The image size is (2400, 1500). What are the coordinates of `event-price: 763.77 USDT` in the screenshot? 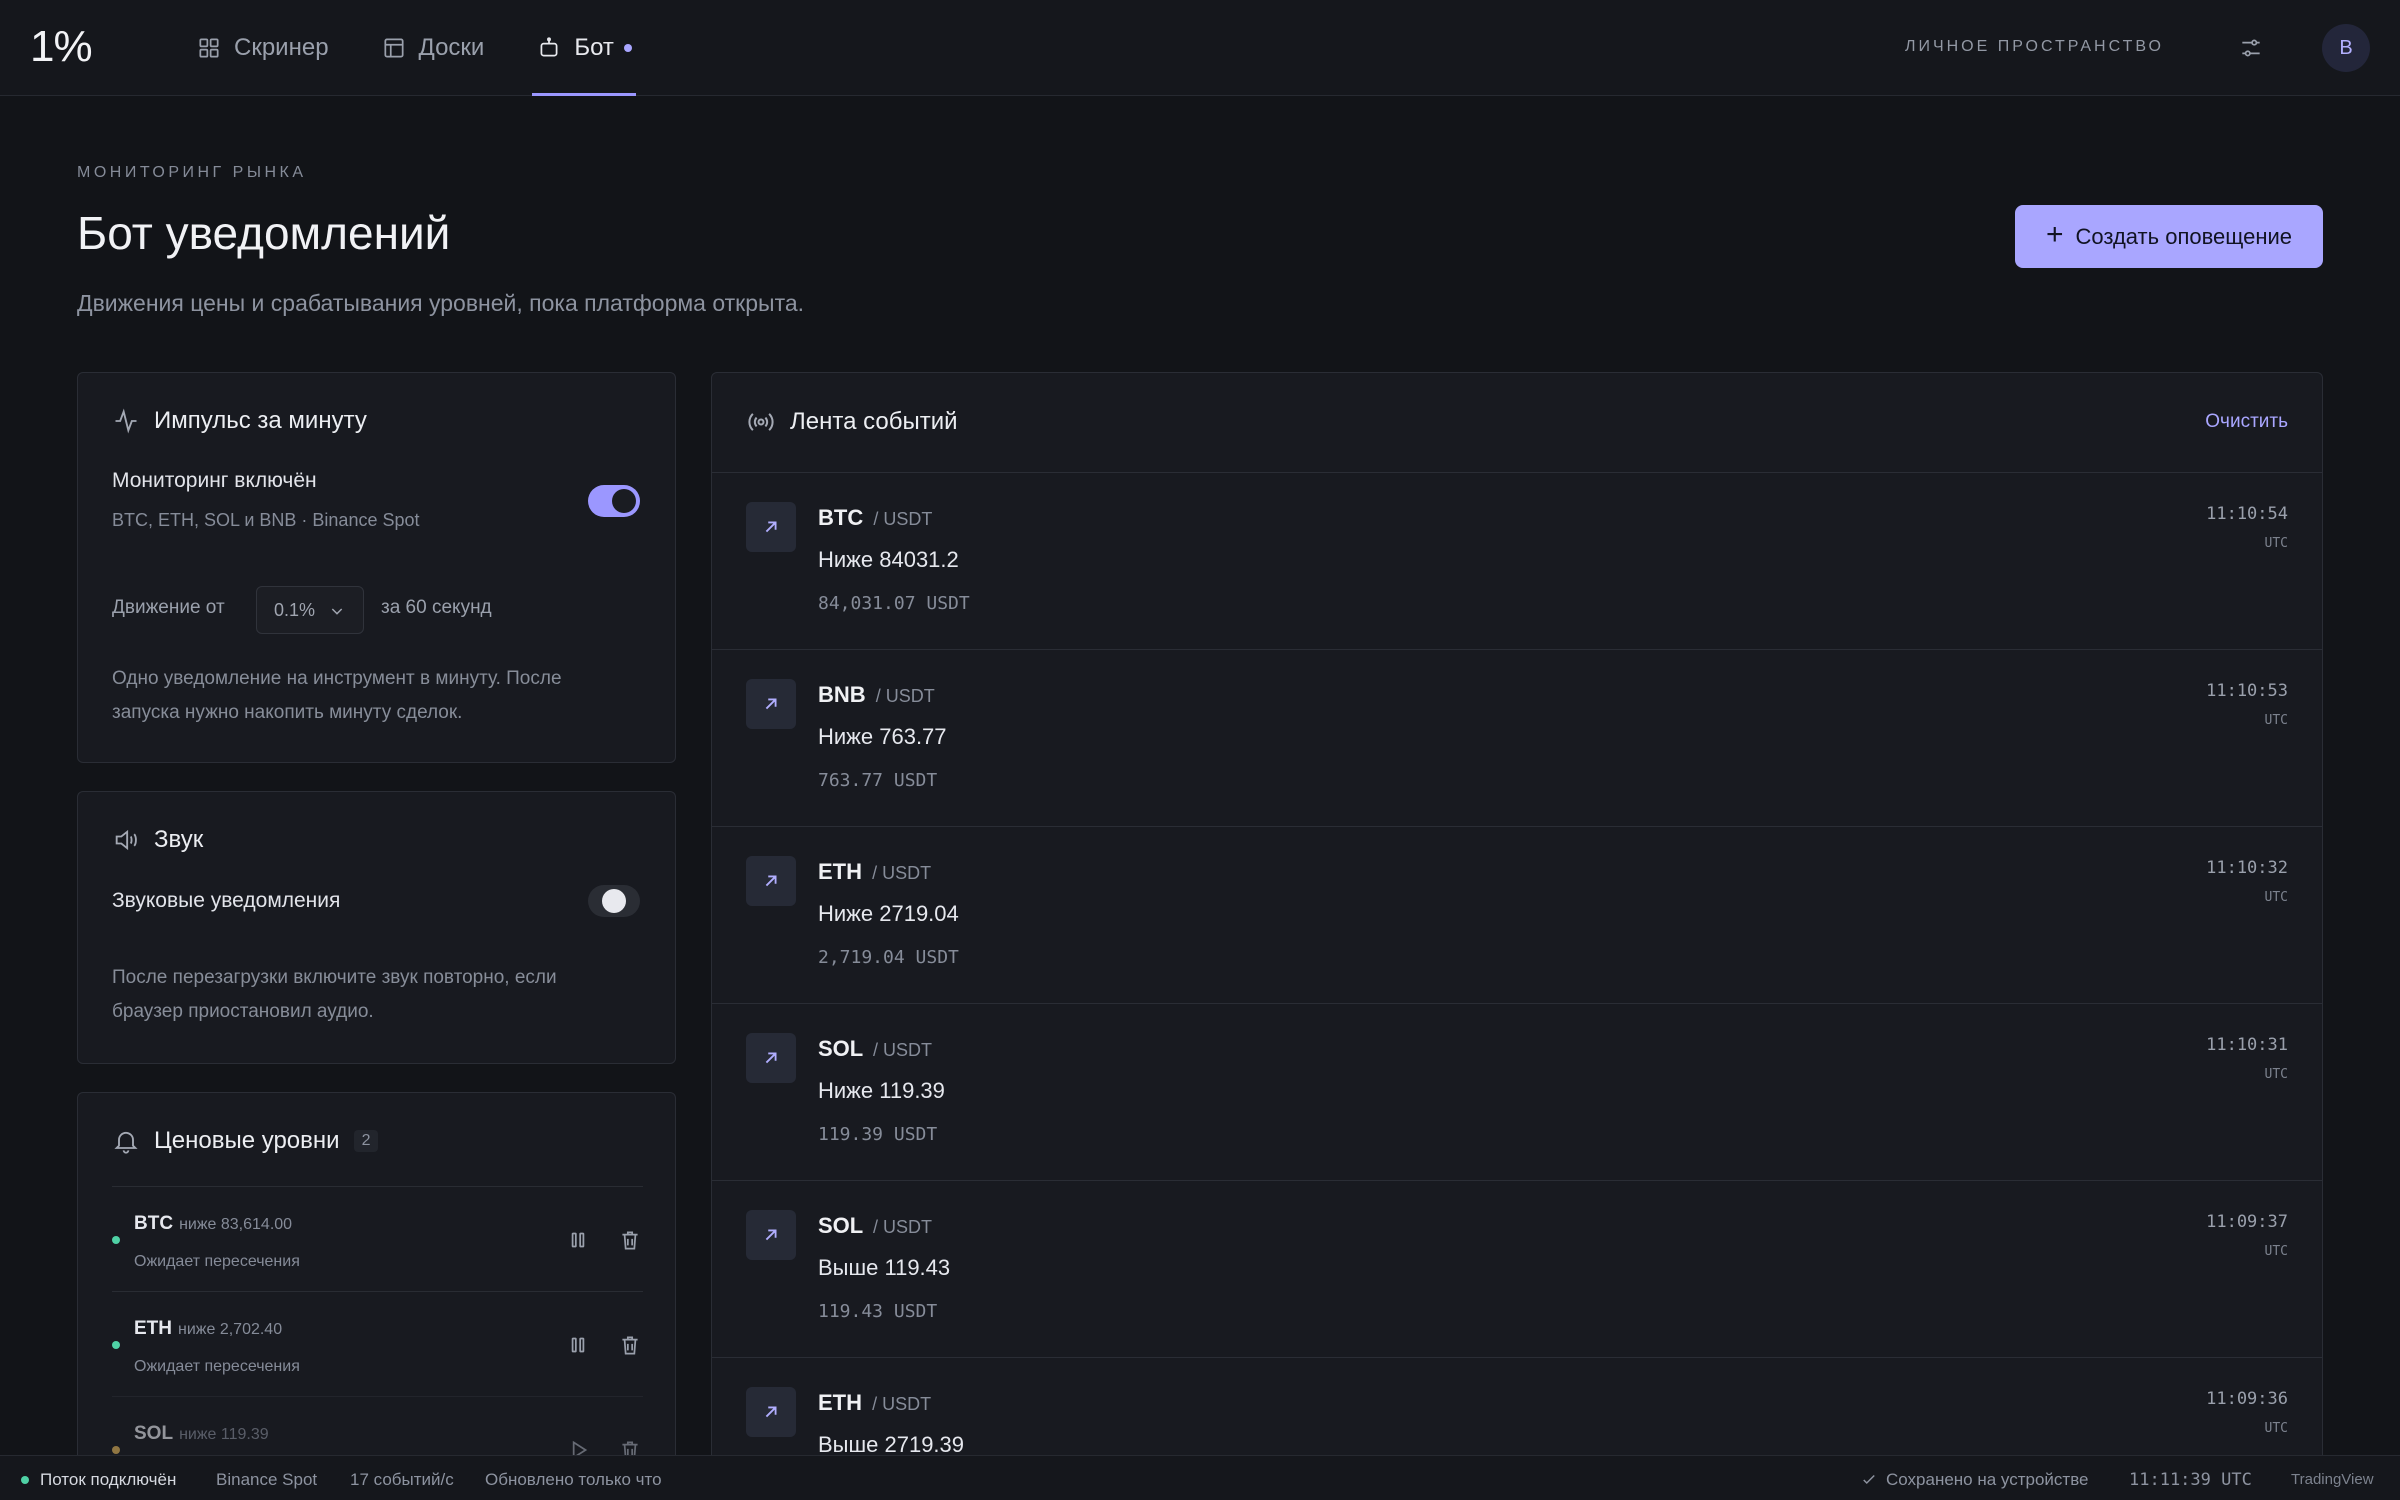 It's located at (878, 780).